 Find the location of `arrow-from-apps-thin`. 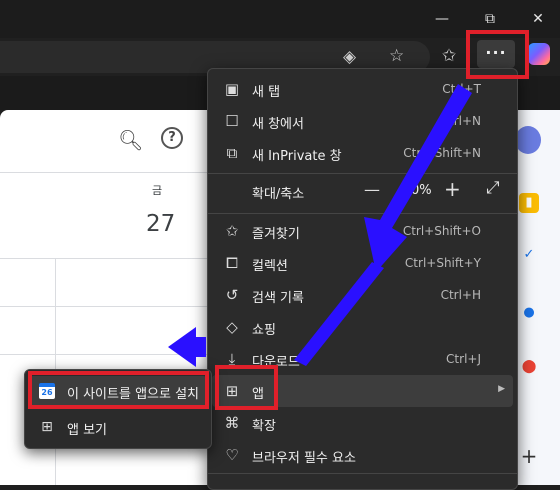

arrow-from-apps-thin is located at coordinates (339, 314).